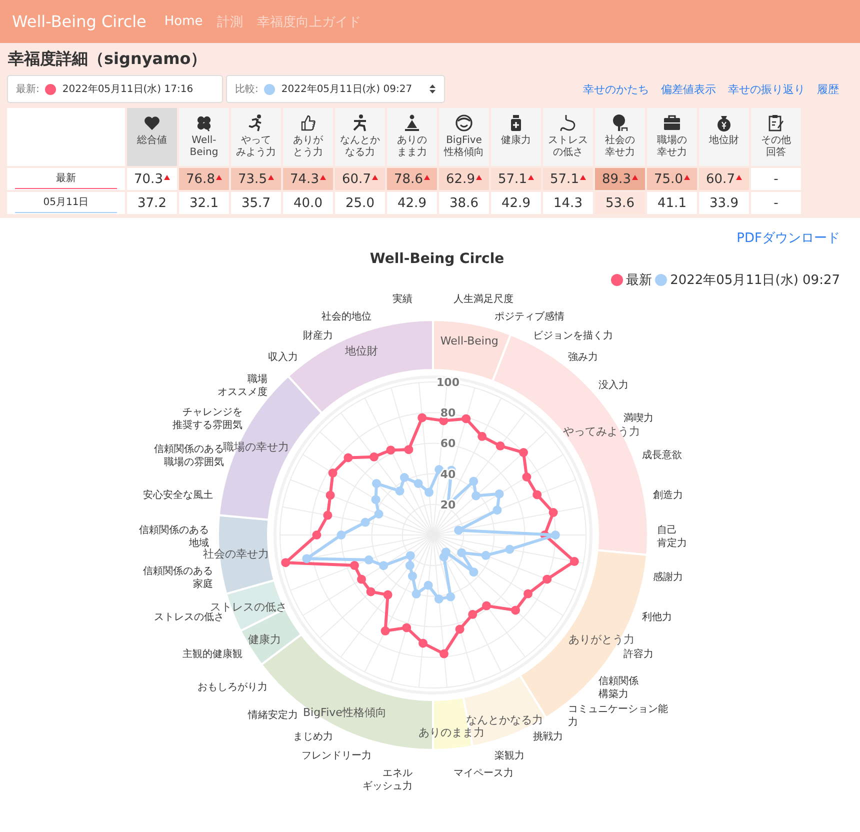  What do you see at coordinates (755, 280) in the screenshot?
I see `legend-label: 2022年05月11日(水) 09:27` at bounding box center [755, 280].